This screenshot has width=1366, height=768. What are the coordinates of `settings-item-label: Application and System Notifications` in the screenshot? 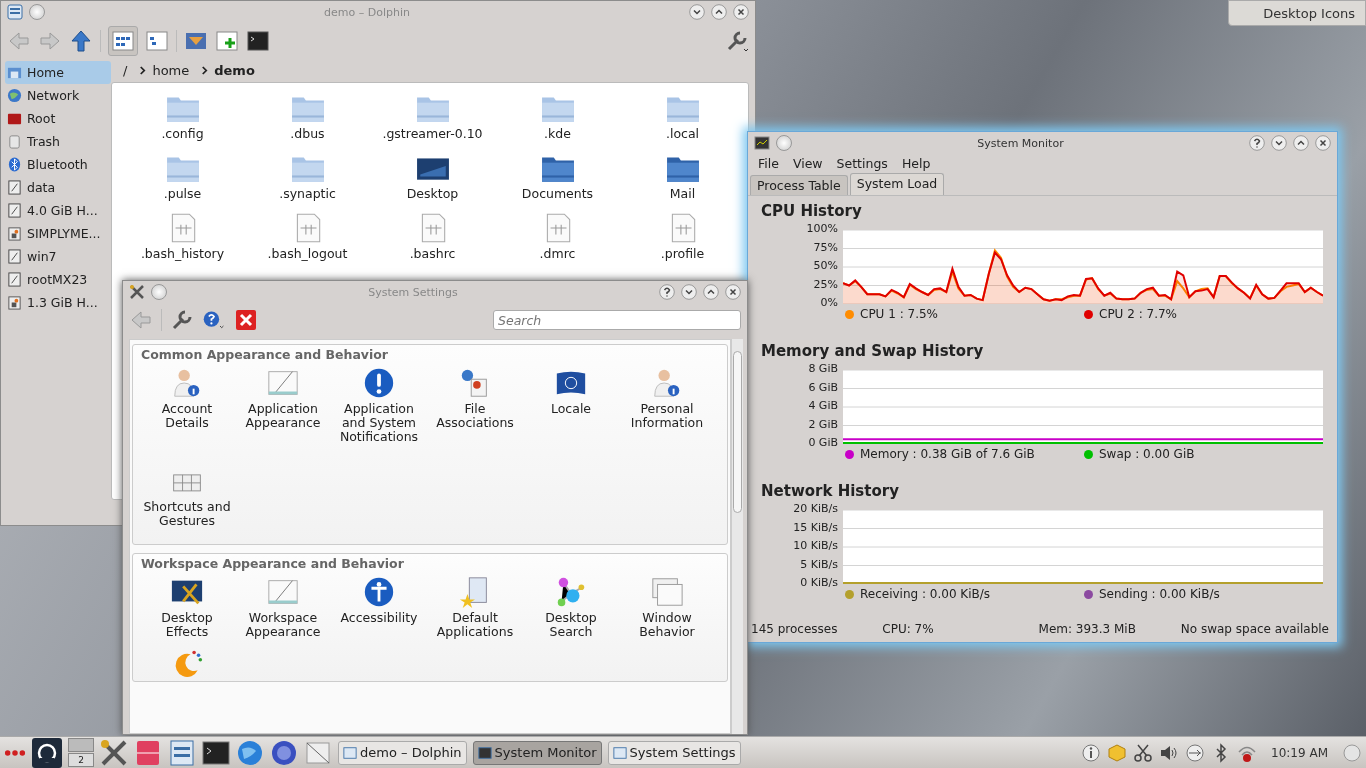 It's located at (379, 423).